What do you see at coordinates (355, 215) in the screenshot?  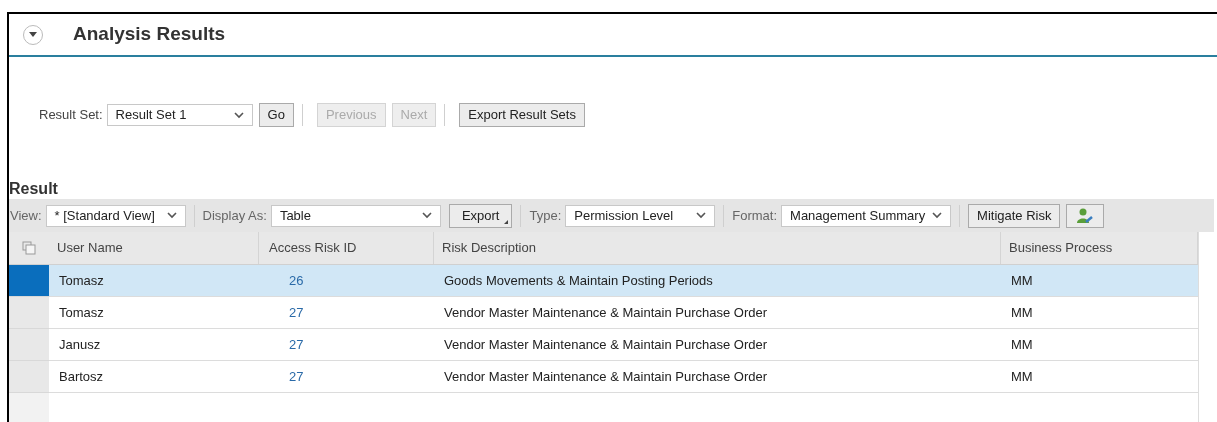 I see `dropdown-field: Table` at bounding box center [355, 215].